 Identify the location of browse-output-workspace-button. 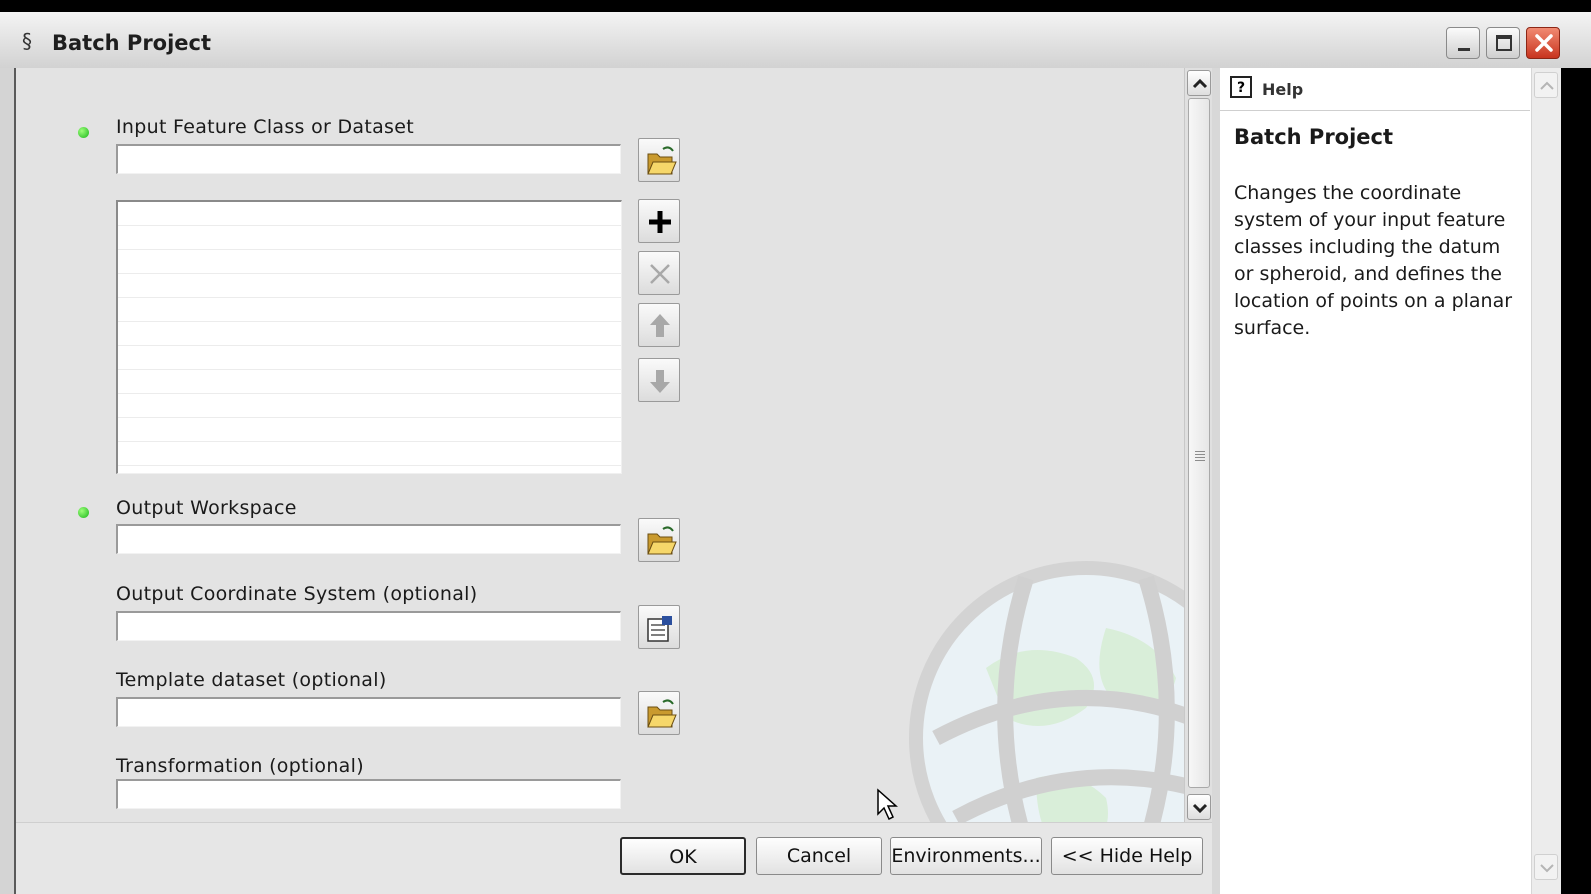
(659, 540).